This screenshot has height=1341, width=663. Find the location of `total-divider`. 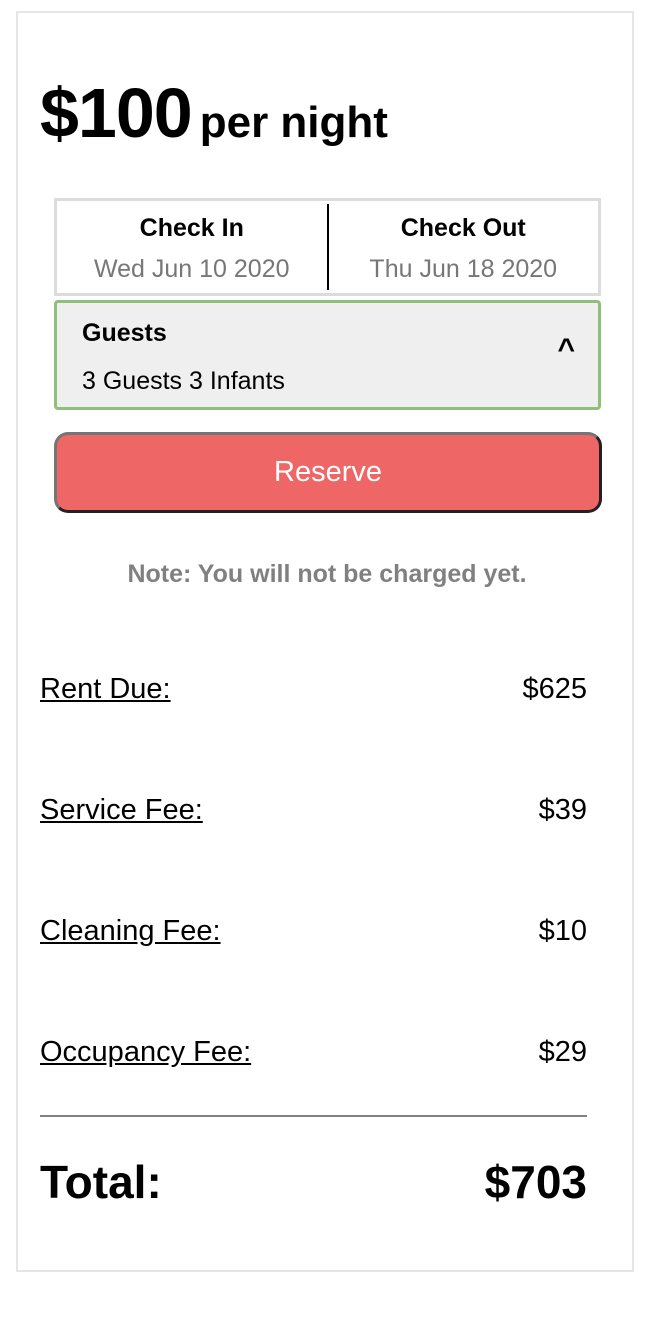

total-divider is located at coordinates (313, 1116).